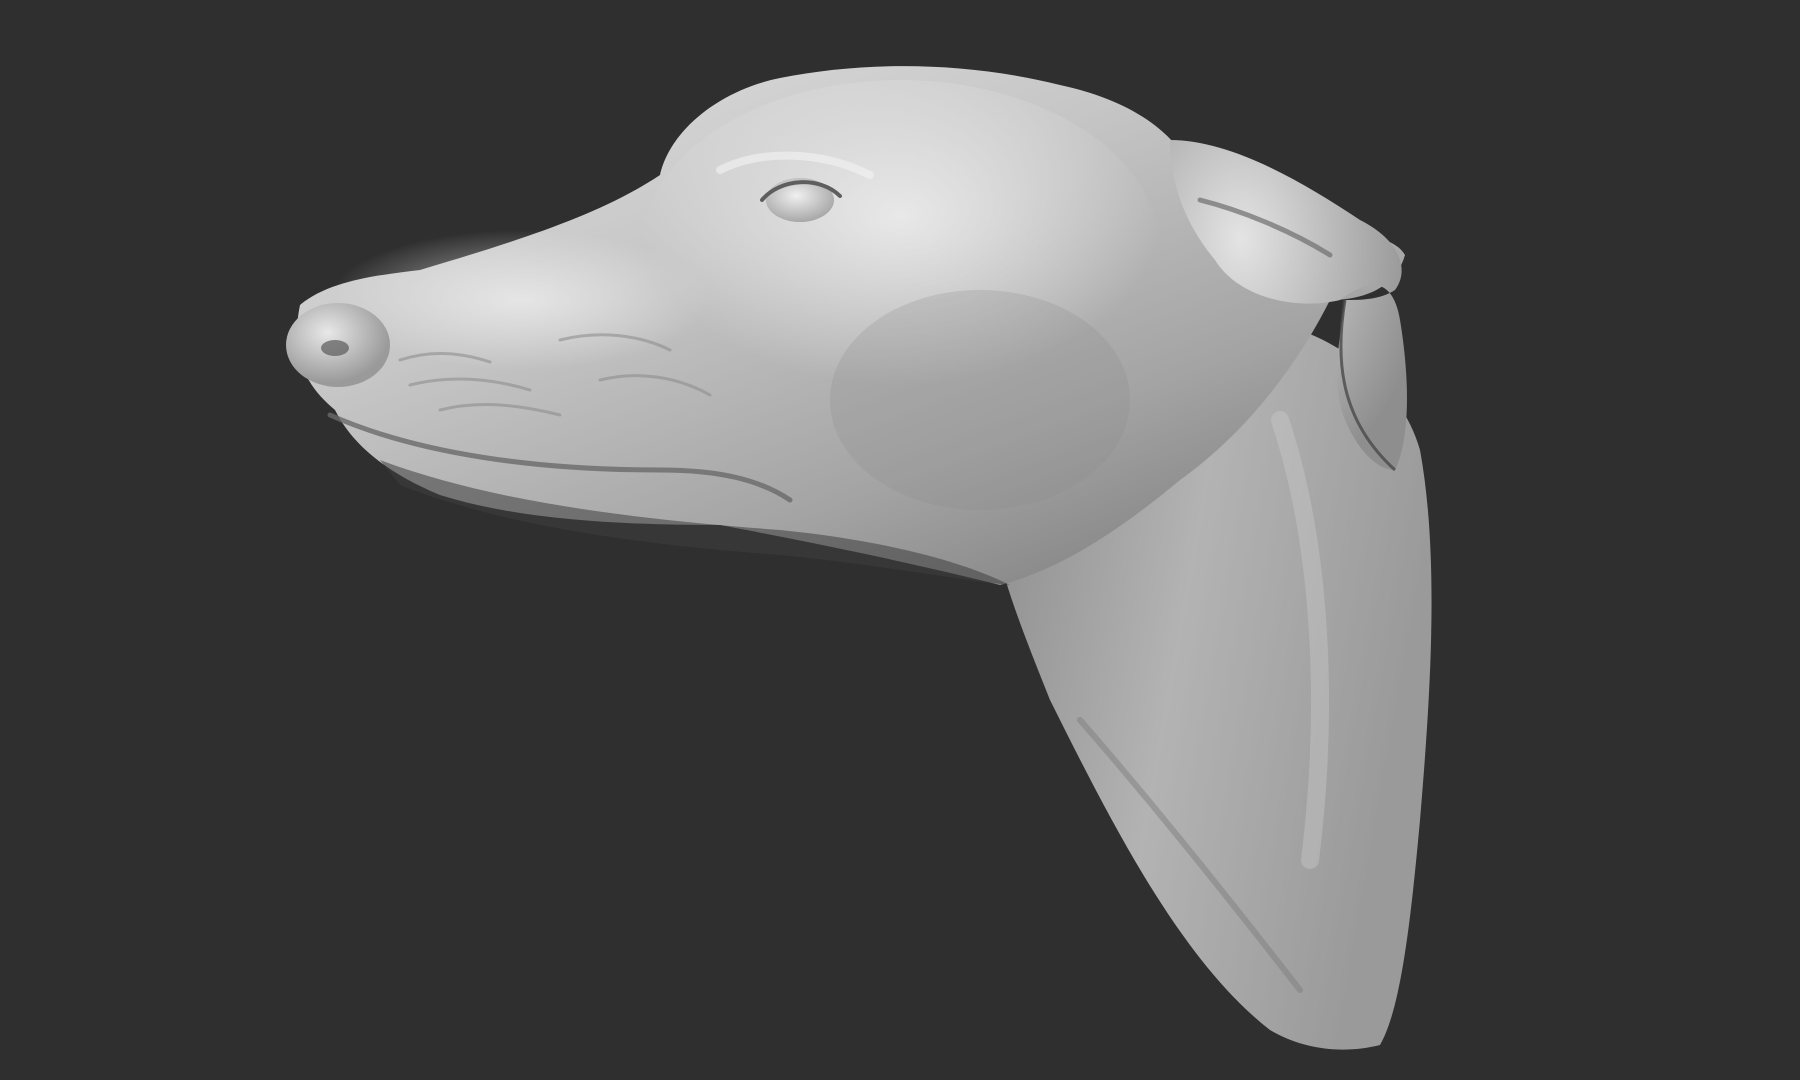 The image size is (1800, 1080). Describe the element at coordinates (980, 400) in the screenshot. I see `cheek-shading` at that location.